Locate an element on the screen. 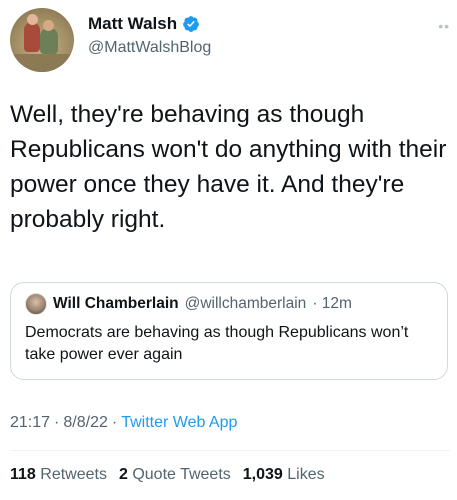 The width and height of the screenshot is (457, 500). author-avatar is located at coordinates (42, 40).